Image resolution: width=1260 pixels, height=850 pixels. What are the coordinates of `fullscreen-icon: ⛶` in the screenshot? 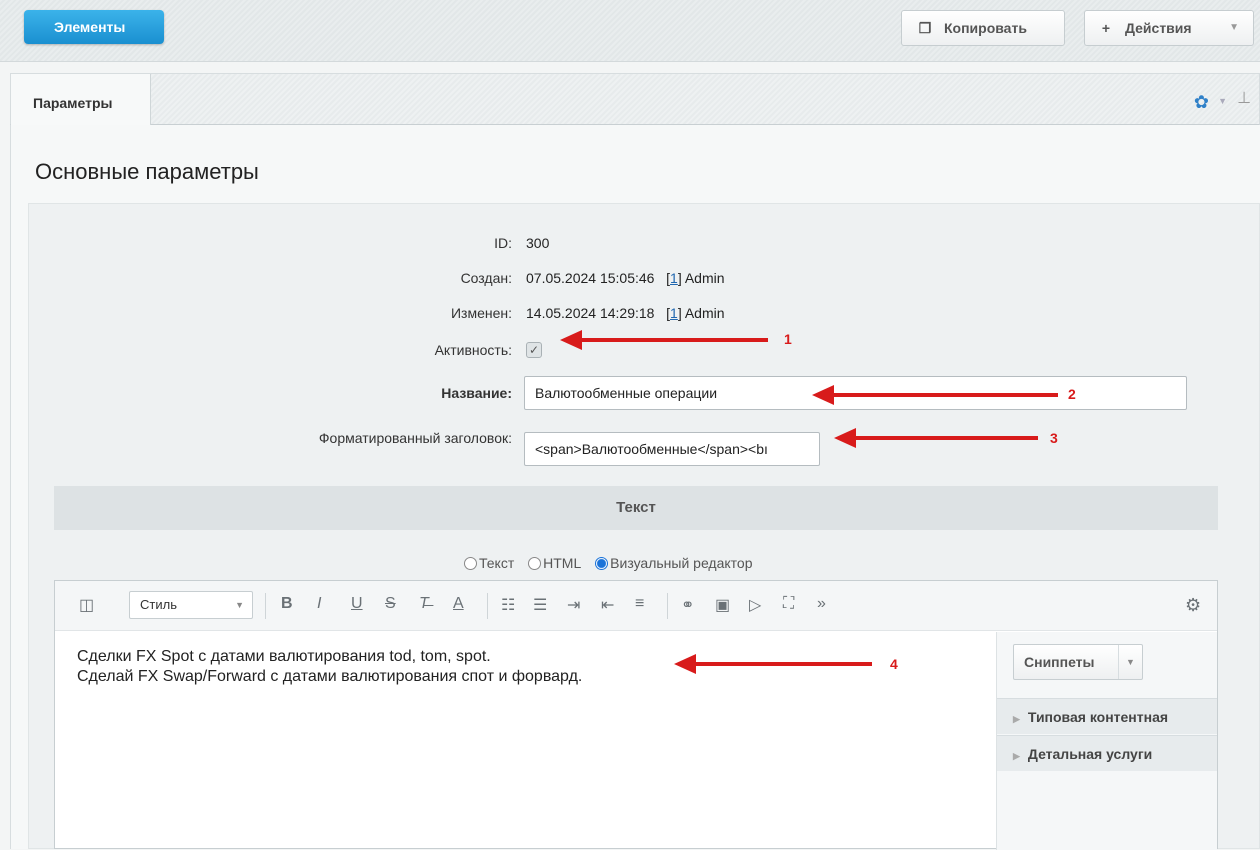 It's located at (788, 604).